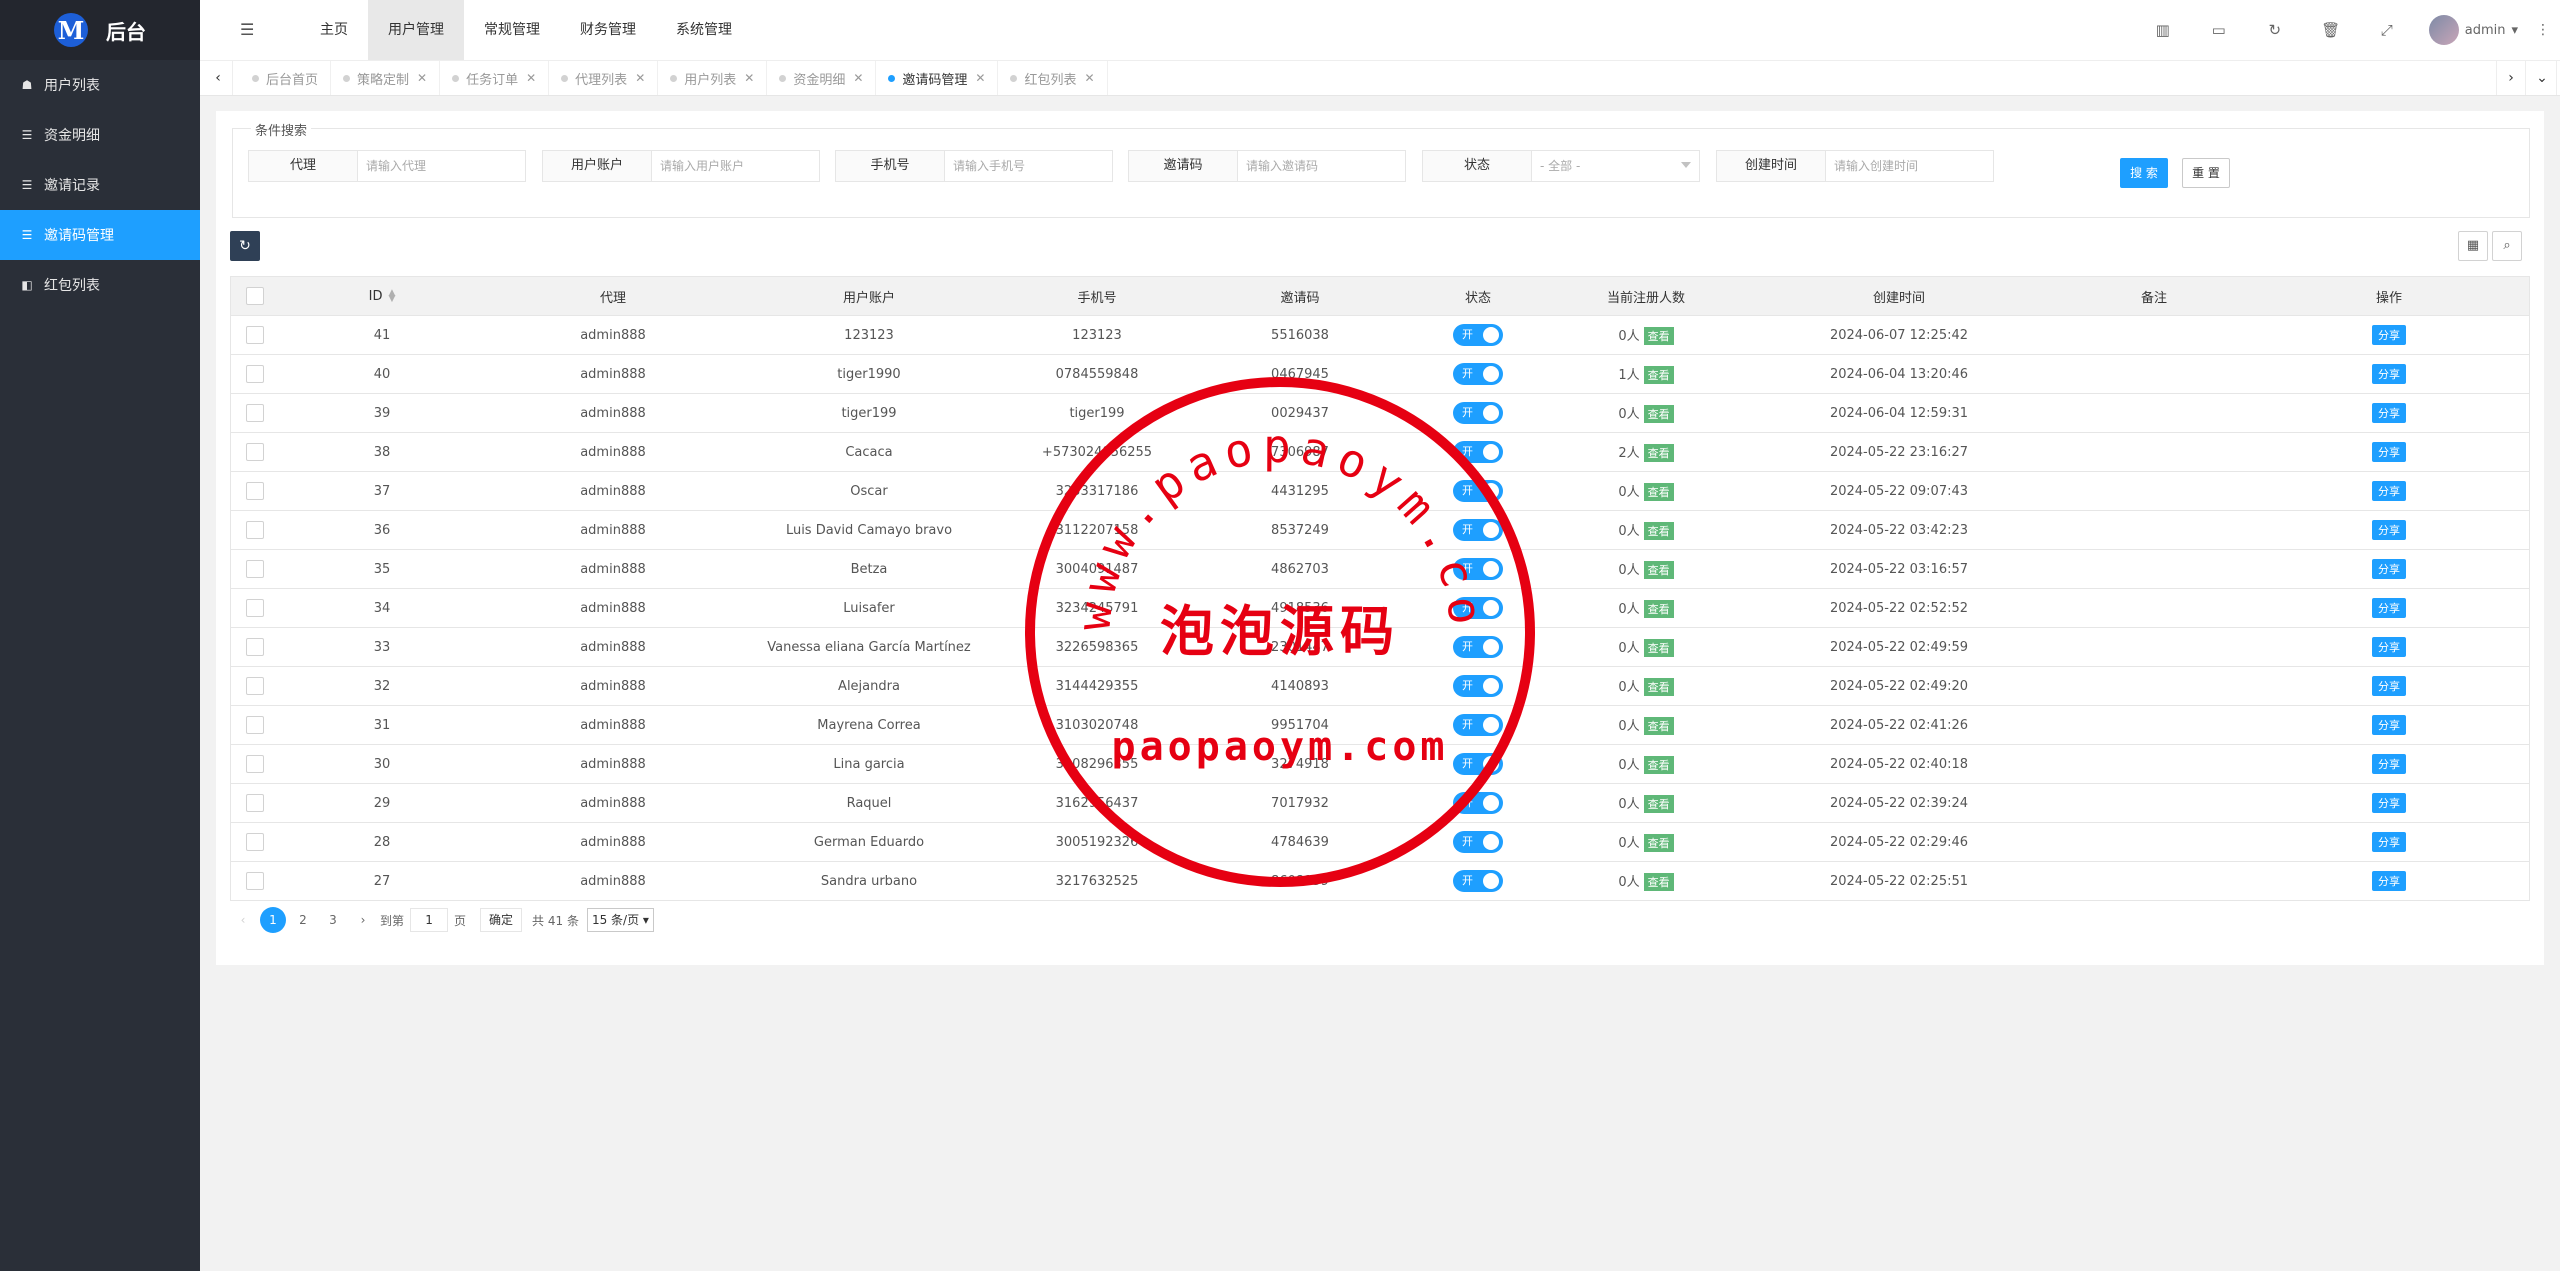 The height and width of the screenshot is (1271, 2560). What do you see at coordinates (2387, 30) in the screenshot?
I see `fullscreen-icon: ⤢` at bounding box center [2387, 30].